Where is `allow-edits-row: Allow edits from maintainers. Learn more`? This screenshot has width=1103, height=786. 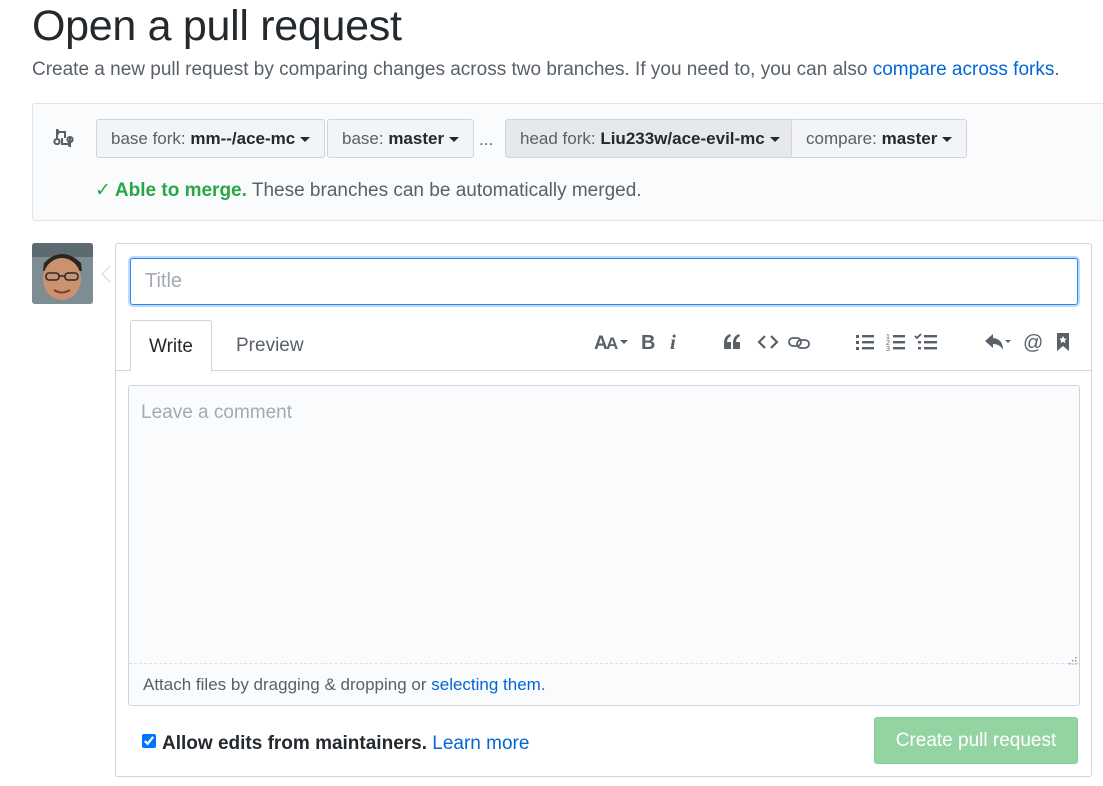
allow-edits-row: Allow edits from maintainers. Learn more is located at coordinates (335, 744).